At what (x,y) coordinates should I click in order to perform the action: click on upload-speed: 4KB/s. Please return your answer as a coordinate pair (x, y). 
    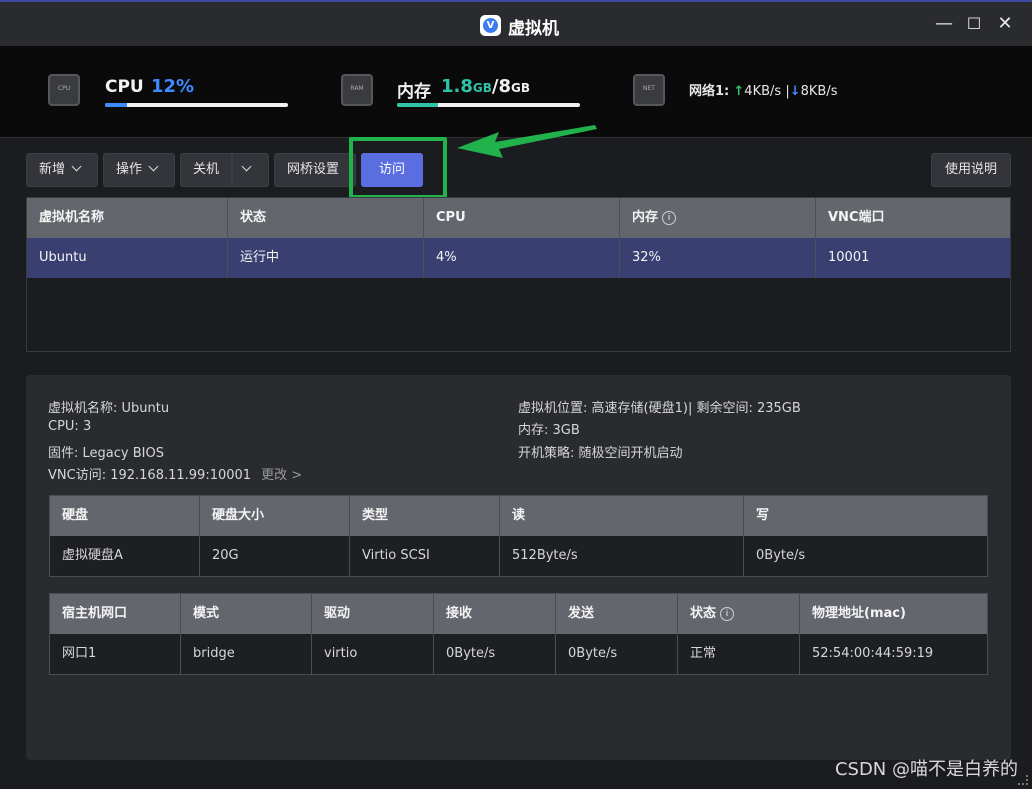
    Looking at the image, I should click on (763, 91).